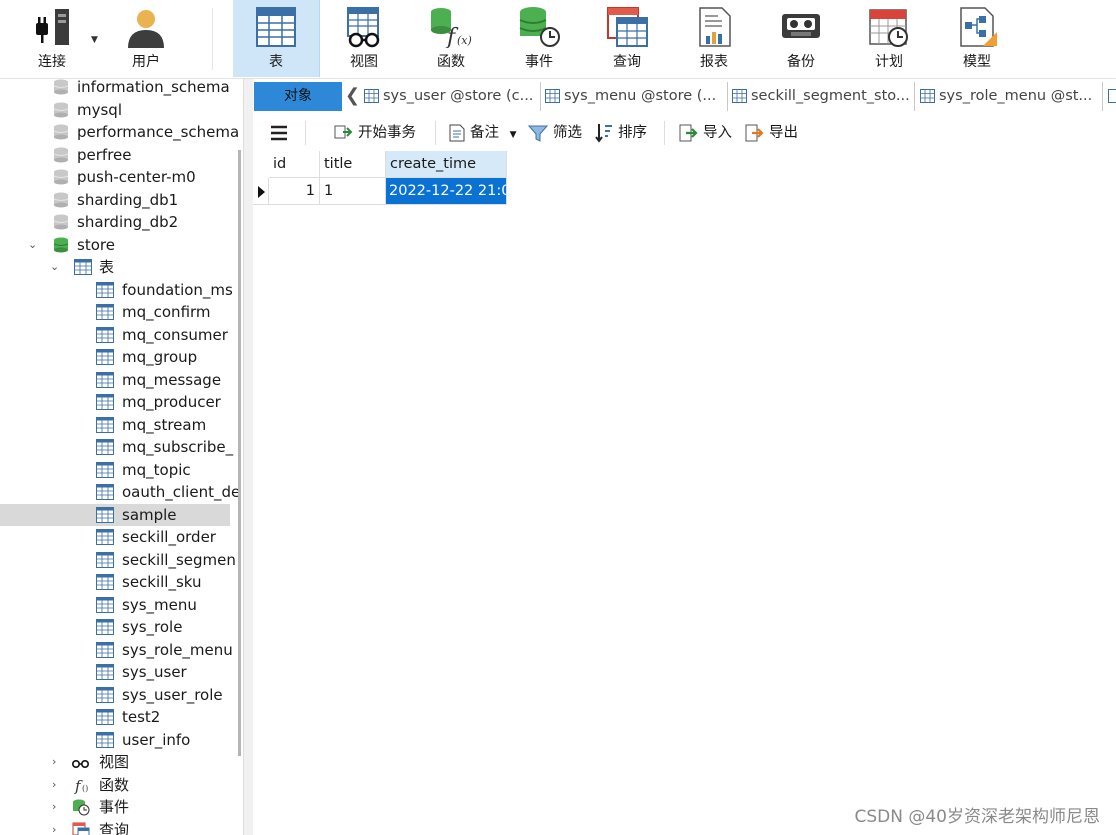 Image resolution: width=1116 pixels, height=835 pixels. Describe the element at coordinates (115, 672) in the screenshot. I see `tree-table-sys-user: sys_user` at that location.